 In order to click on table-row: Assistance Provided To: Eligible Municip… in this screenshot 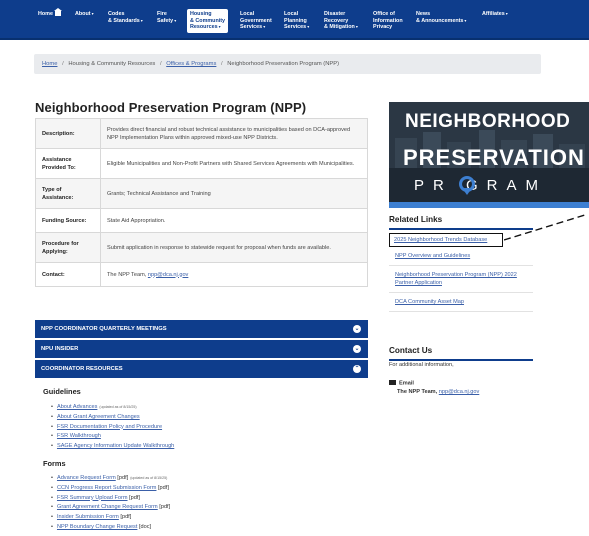, I will do `click(201, 163)`.